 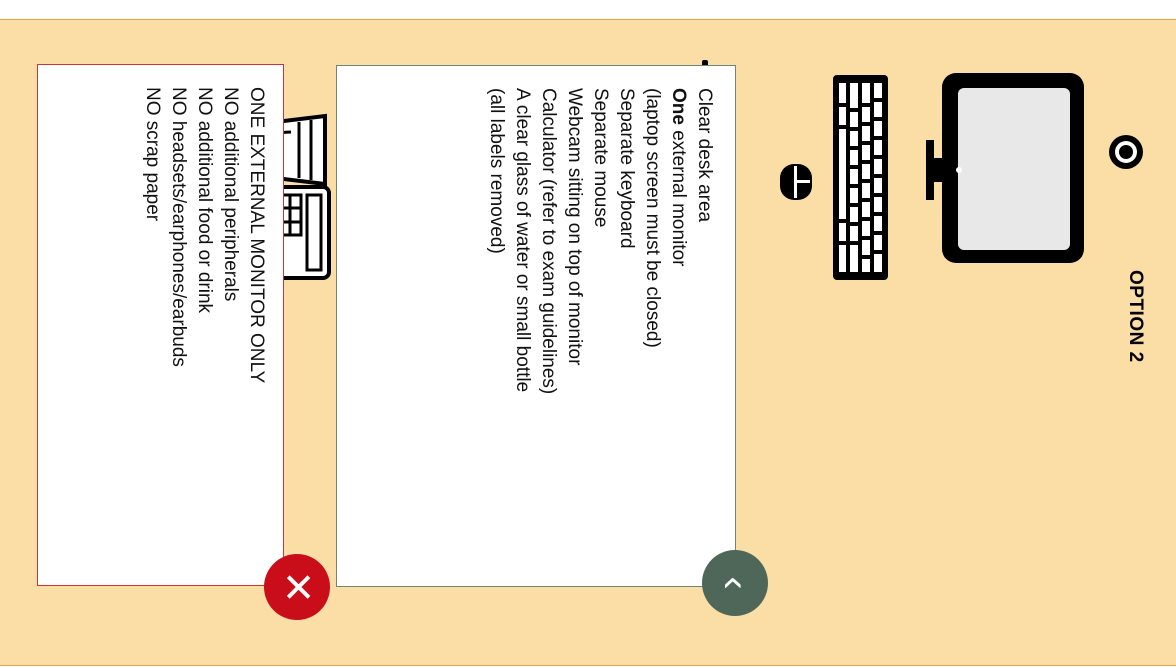 I want to click on list-item: Clear desk area, so click(x=704, y=155).